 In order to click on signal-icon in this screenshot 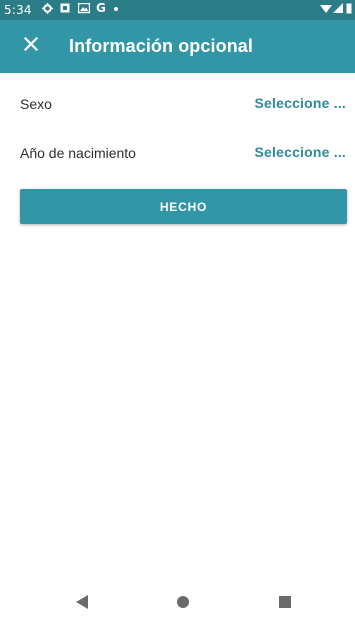, I will do `click(338, 10)`.